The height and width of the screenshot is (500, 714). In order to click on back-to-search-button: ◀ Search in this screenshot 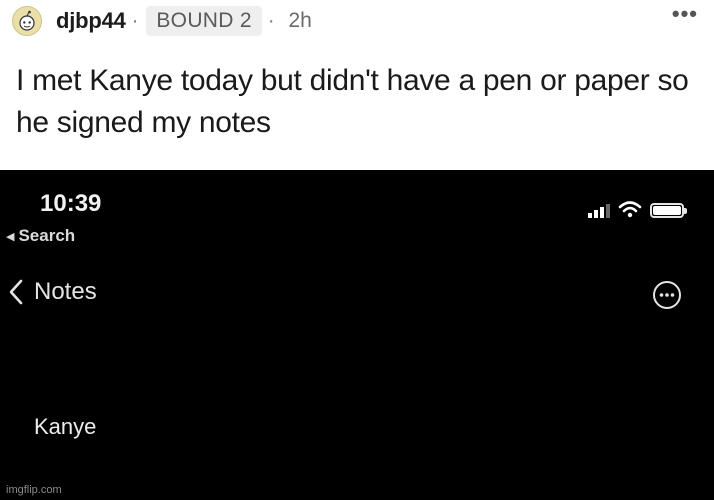, I will do `click(40, 236)`.